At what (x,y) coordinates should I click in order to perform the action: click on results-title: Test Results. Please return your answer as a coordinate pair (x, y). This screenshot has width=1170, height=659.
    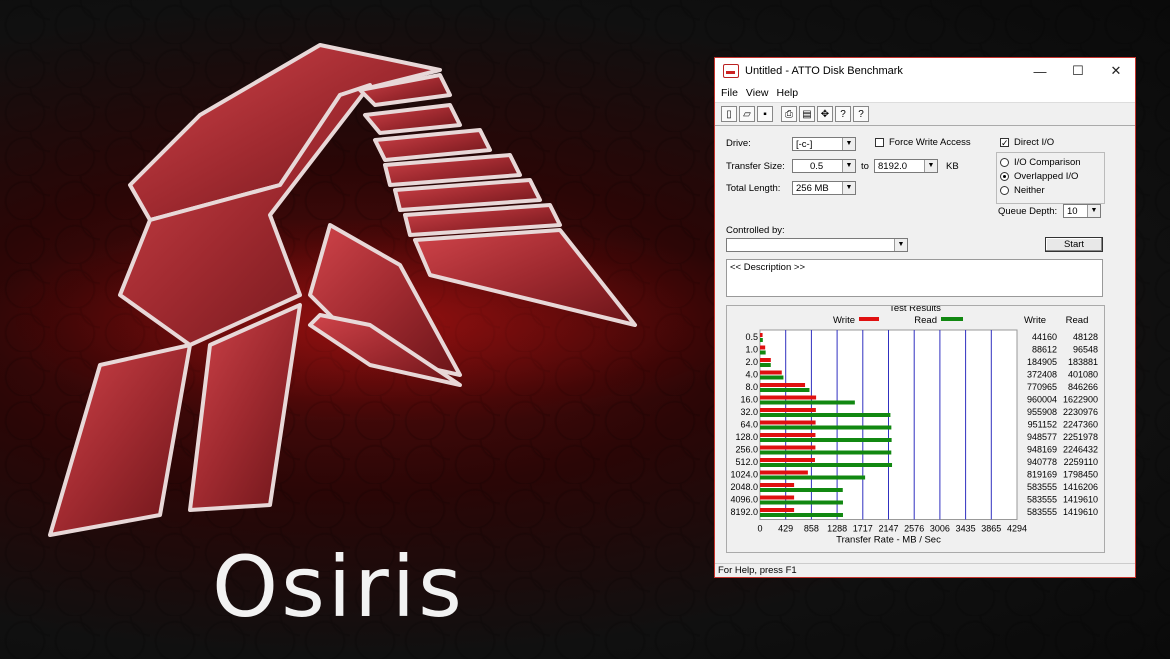
    Looking at the image, I should click on (915, 310).